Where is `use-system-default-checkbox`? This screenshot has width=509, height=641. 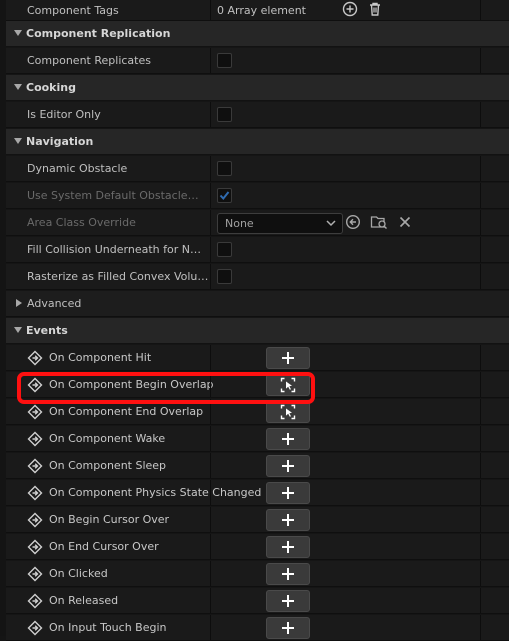 use-system-default-checkbox is located at coordinates (224, 195).